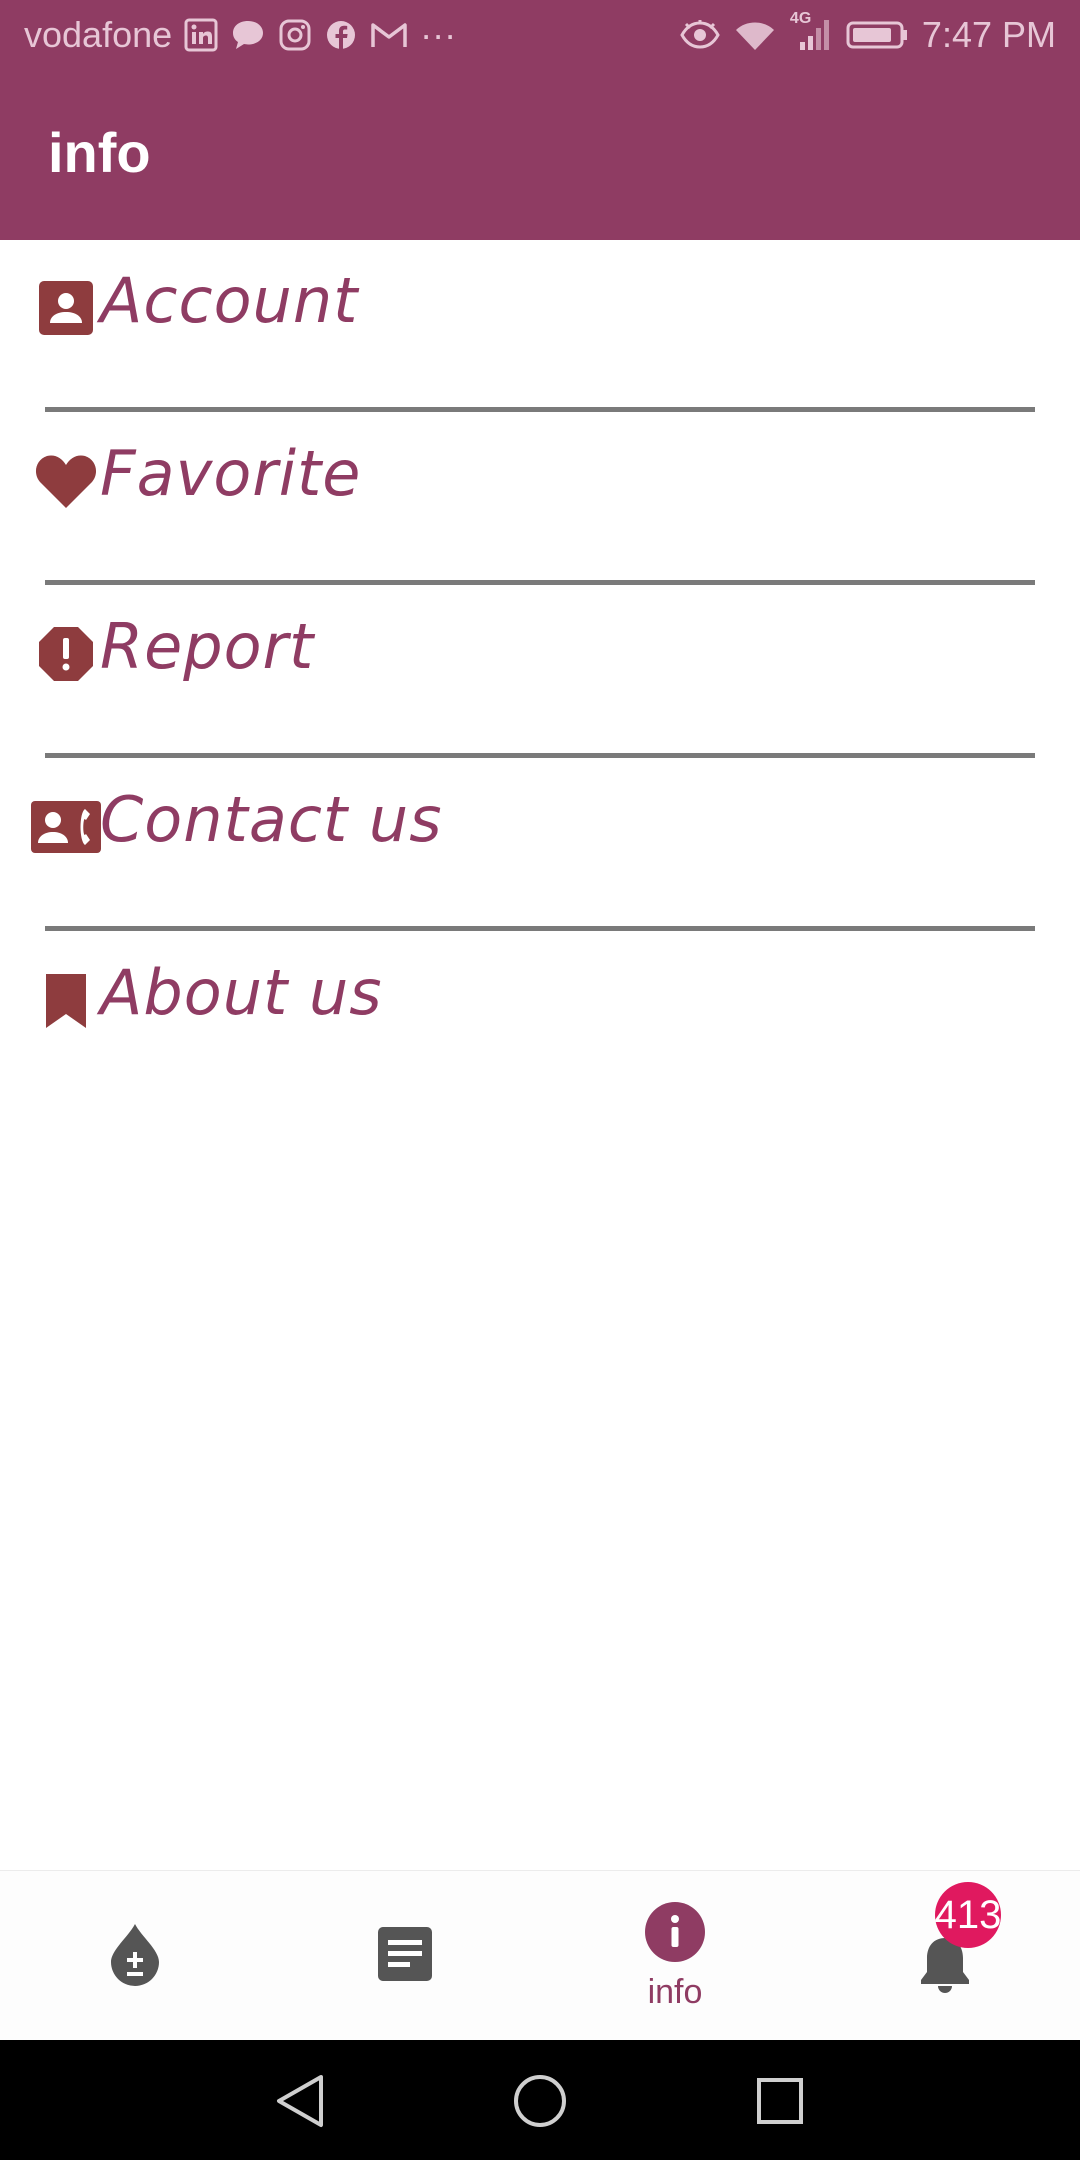  I want to click on status-bar: vodafone ··· 4G 7:47 PM, so click(540, 36).